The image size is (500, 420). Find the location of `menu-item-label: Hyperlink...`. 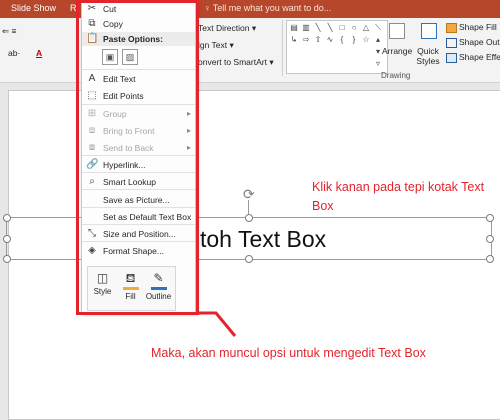

menu-item-label: Hyperlink... is located at coordinates (124, 165).